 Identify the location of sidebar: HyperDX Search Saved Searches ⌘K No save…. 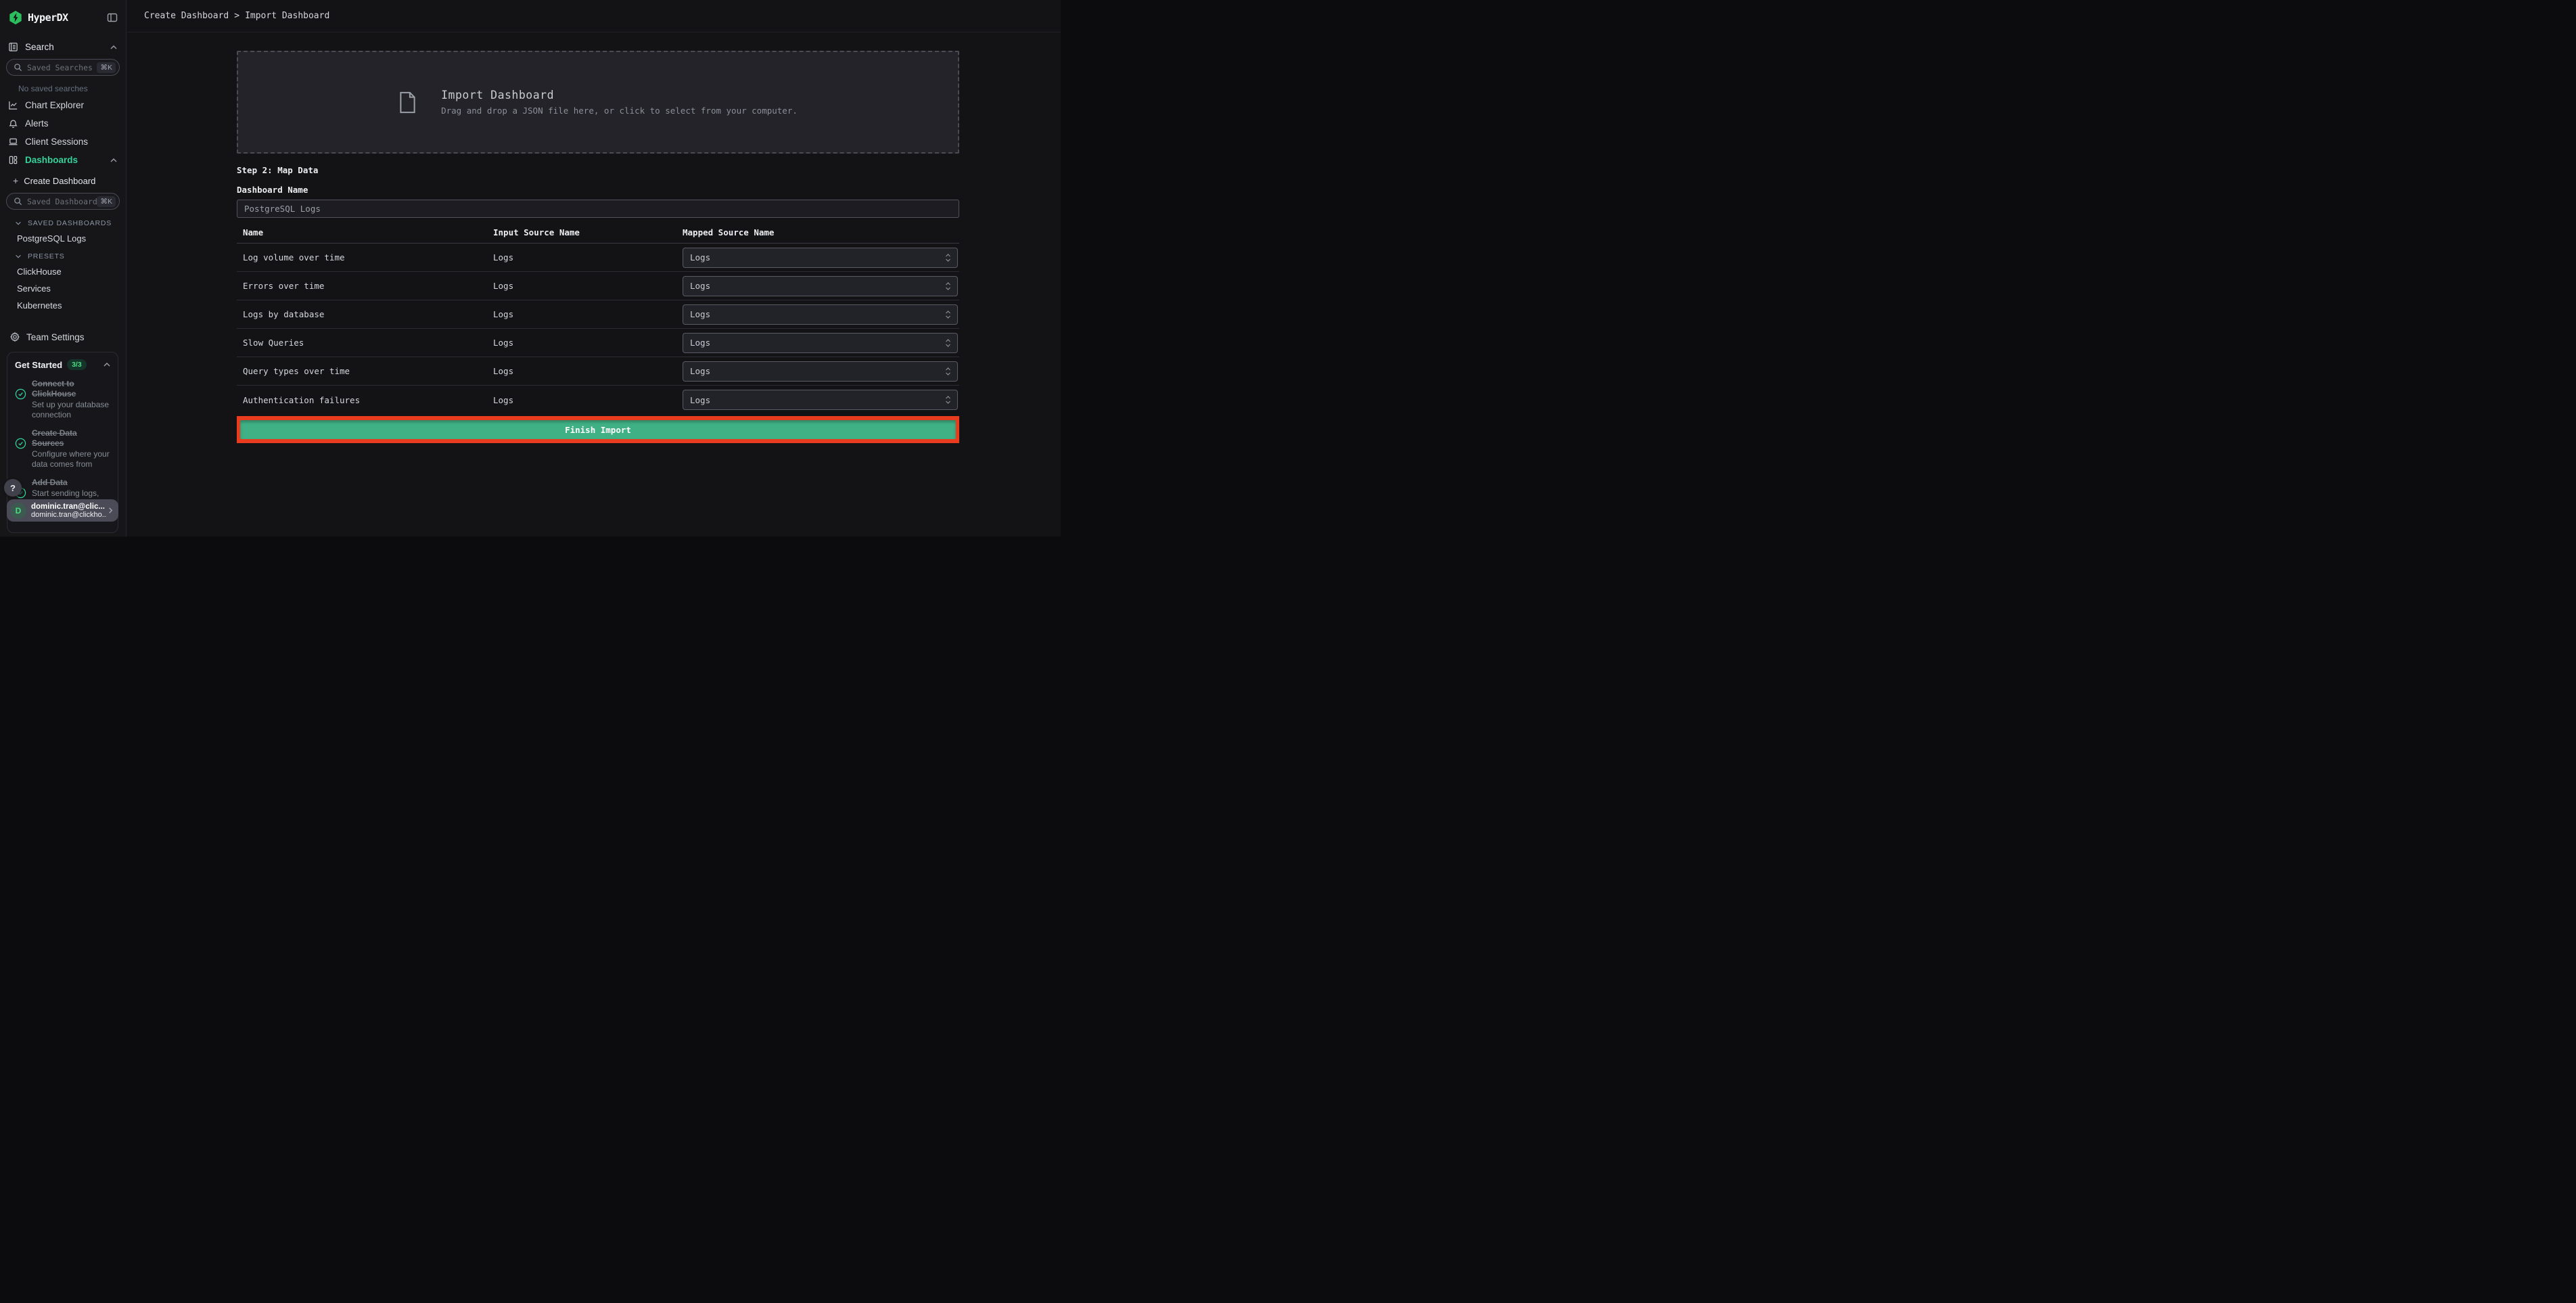
(63, 268).